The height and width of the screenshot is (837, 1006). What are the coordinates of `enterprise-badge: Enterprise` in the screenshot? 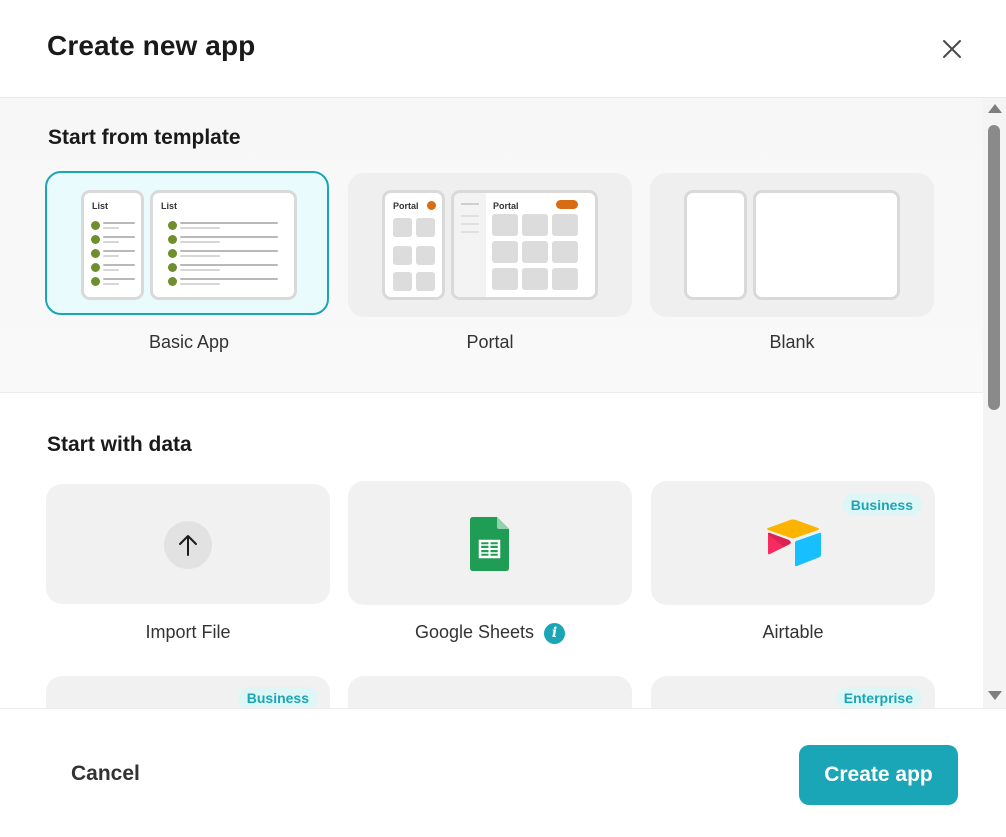 It's located at (878, 697).